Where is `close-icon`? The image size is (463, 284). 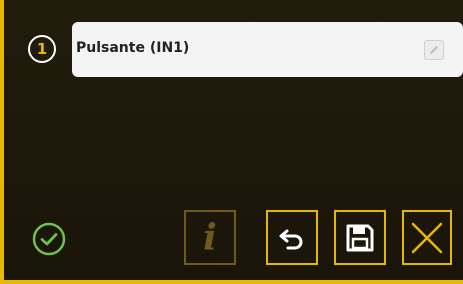 close-icon is located at coordinates (427, 237).